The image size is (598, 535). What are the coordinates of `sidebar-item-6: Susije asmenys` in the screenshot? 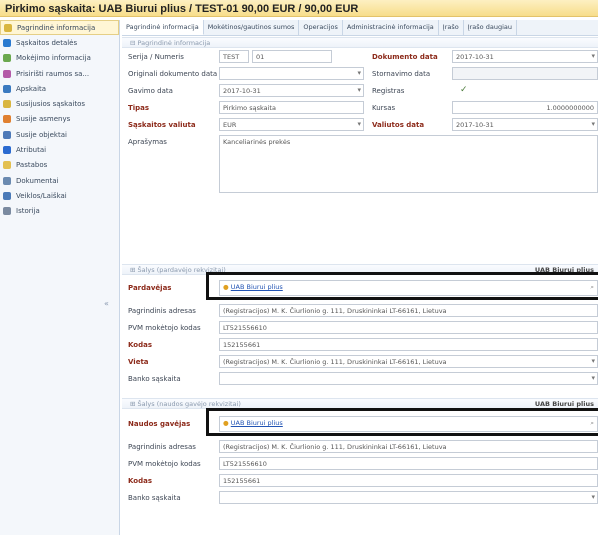 It's located at (59, 119).